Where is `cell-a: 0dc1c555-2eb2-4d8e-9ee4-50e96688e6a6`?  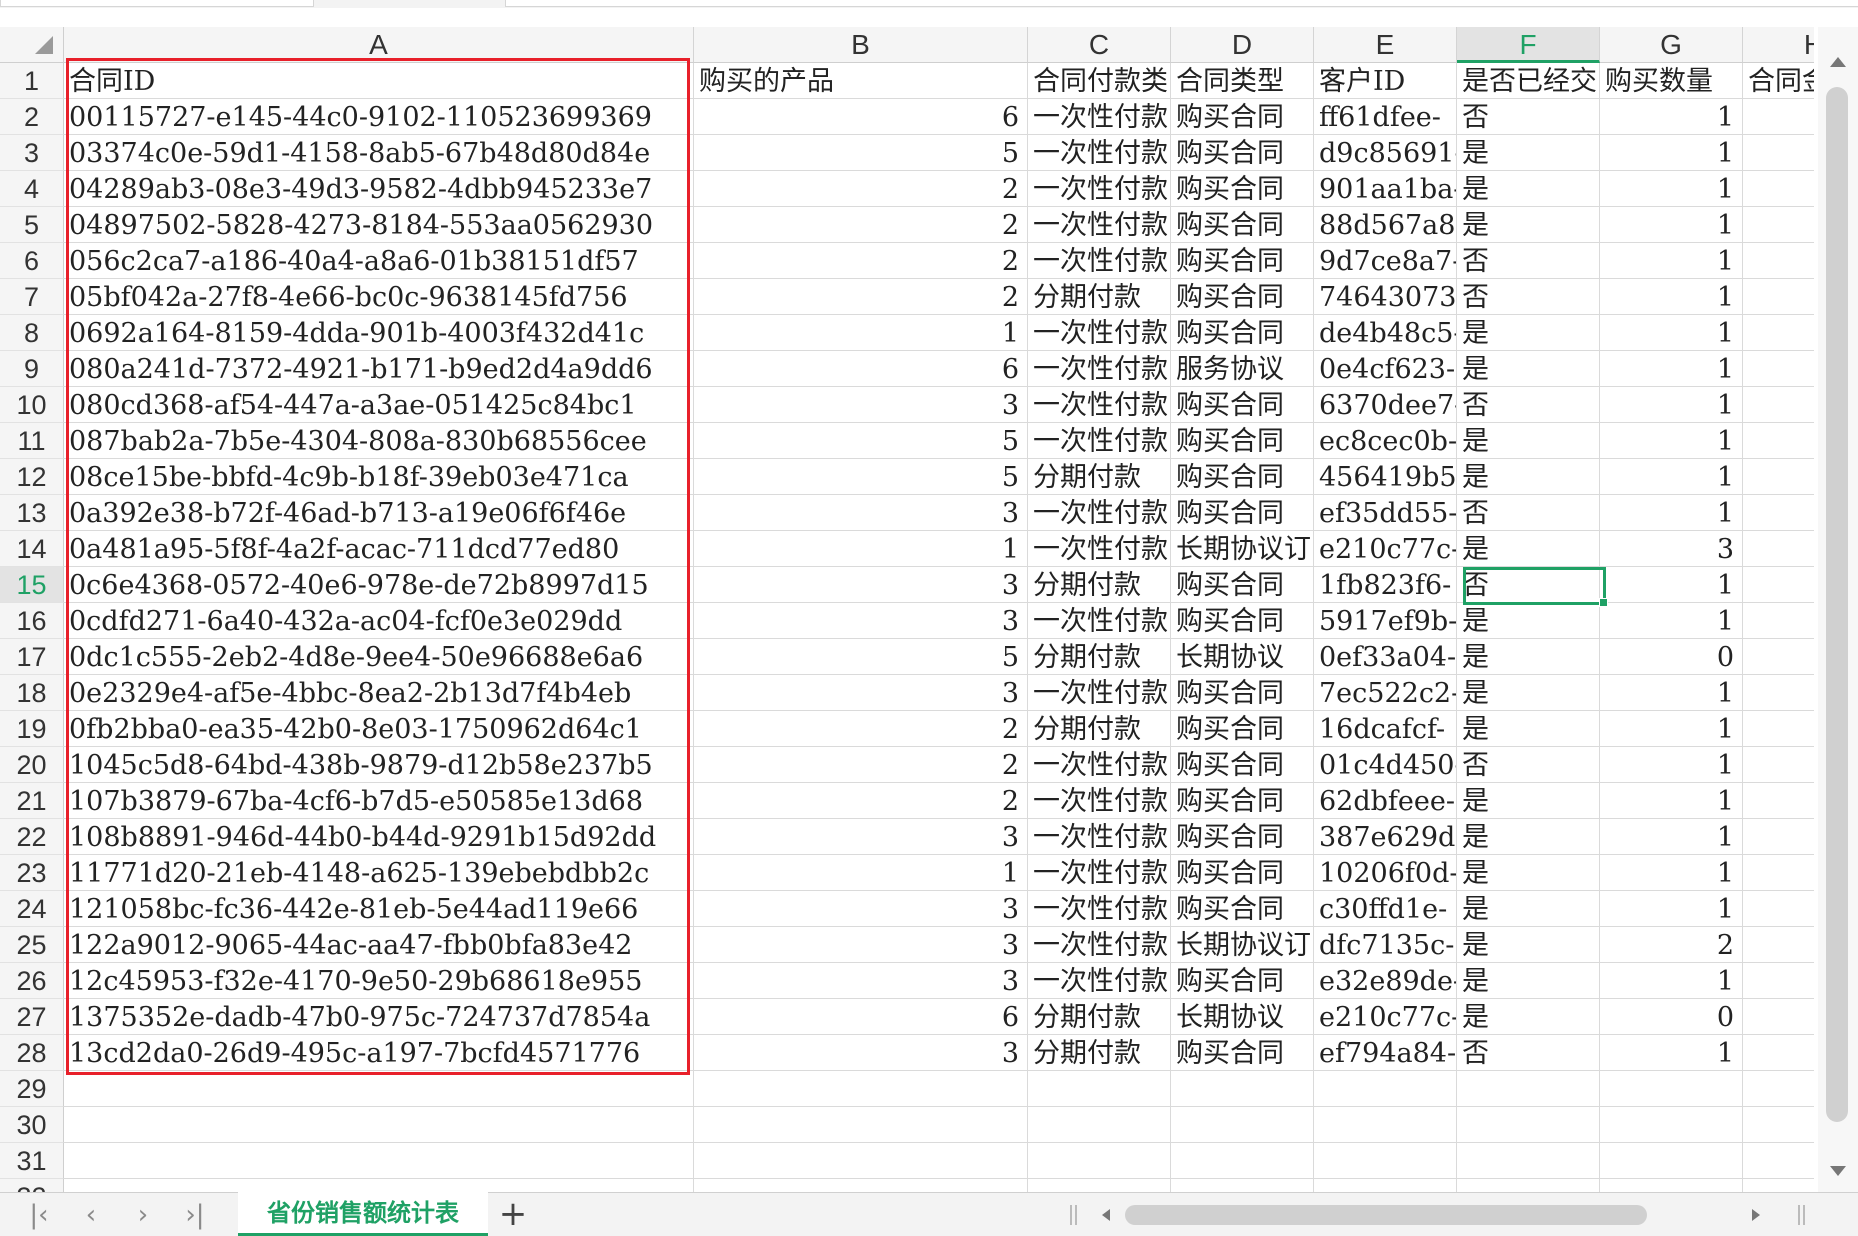
cell-a: 0dc1c555-2eb2-4d8e-9ee4-50e96688e6a6 is located at coordinates (379, 657).